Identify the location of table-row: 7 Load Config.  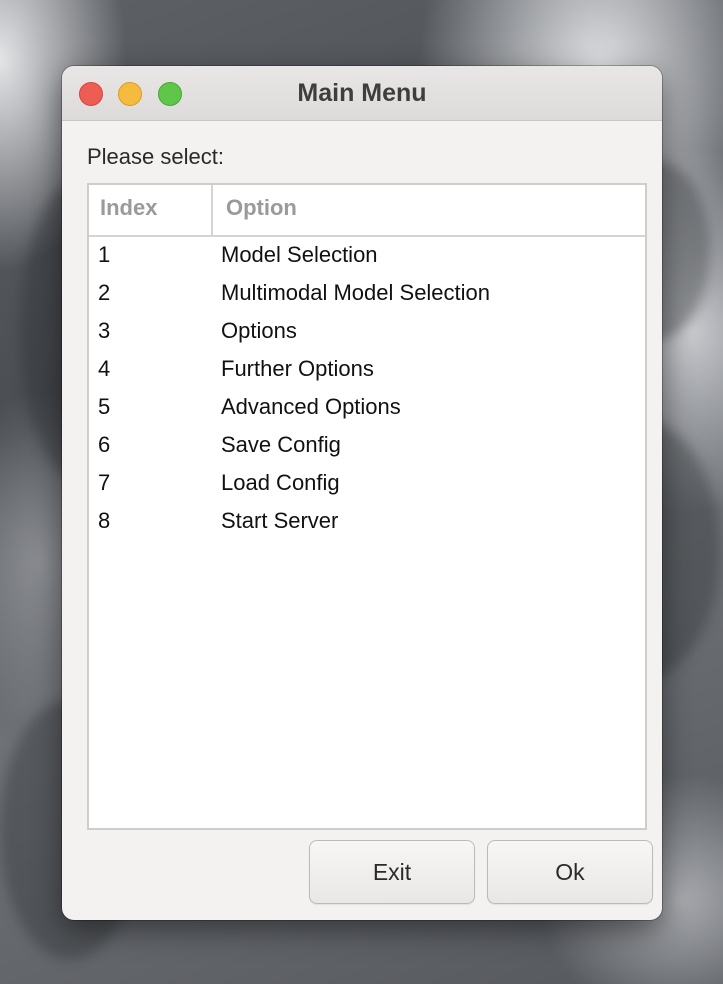
(367, 484).